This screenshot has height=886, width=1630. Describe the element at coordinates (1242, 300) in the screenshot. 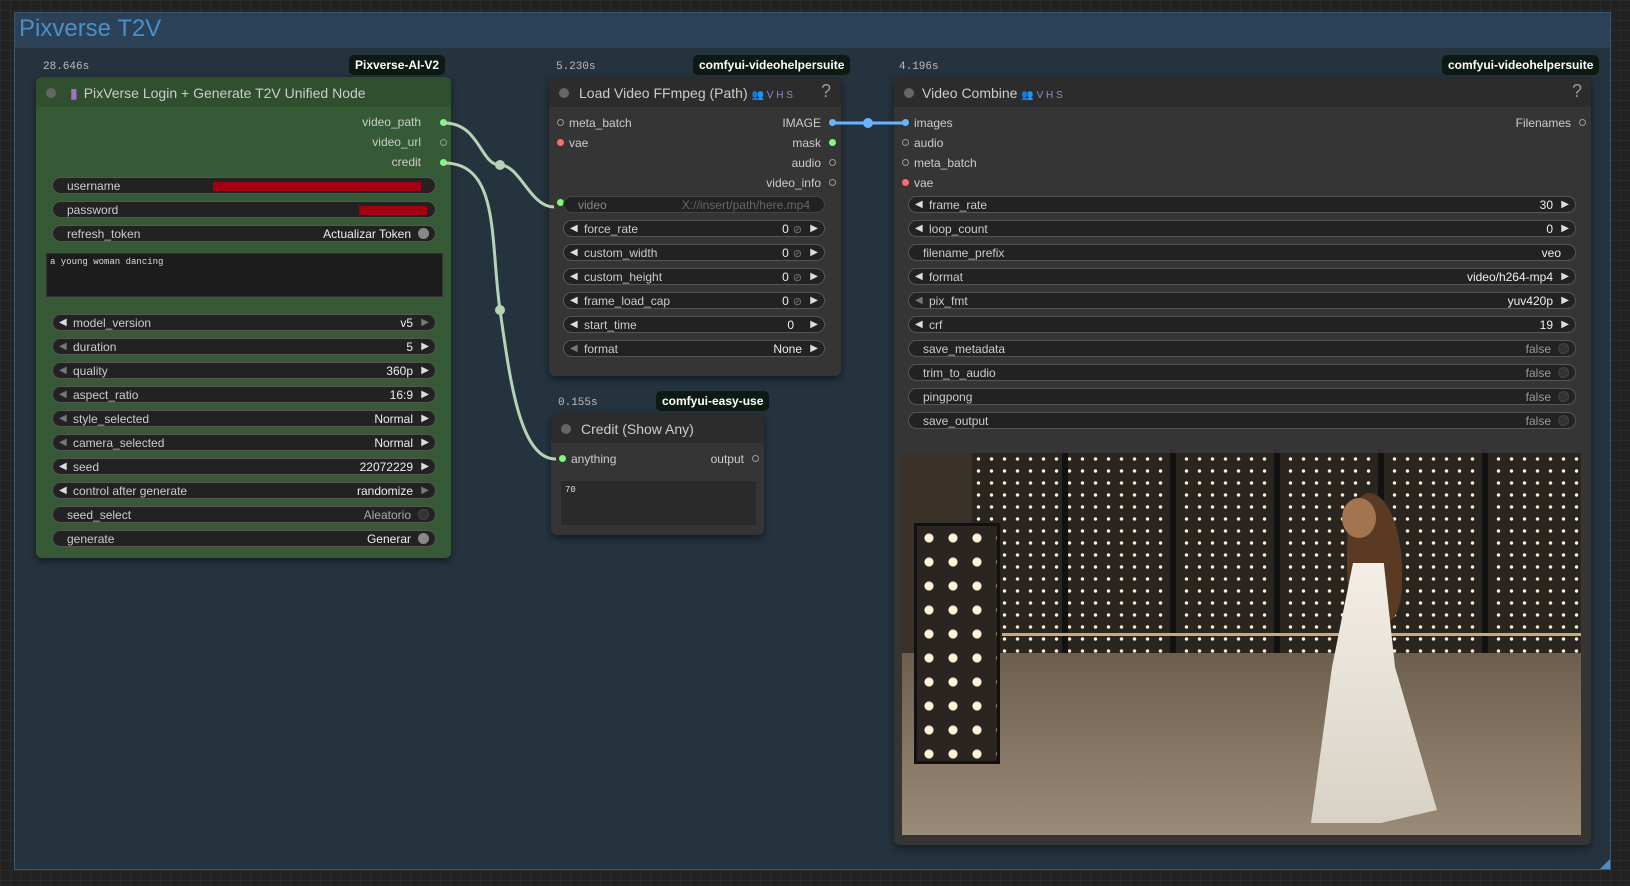

I see `pix-fmt-widget: ◀ pix_fmt yuv420p ▶` at that location.